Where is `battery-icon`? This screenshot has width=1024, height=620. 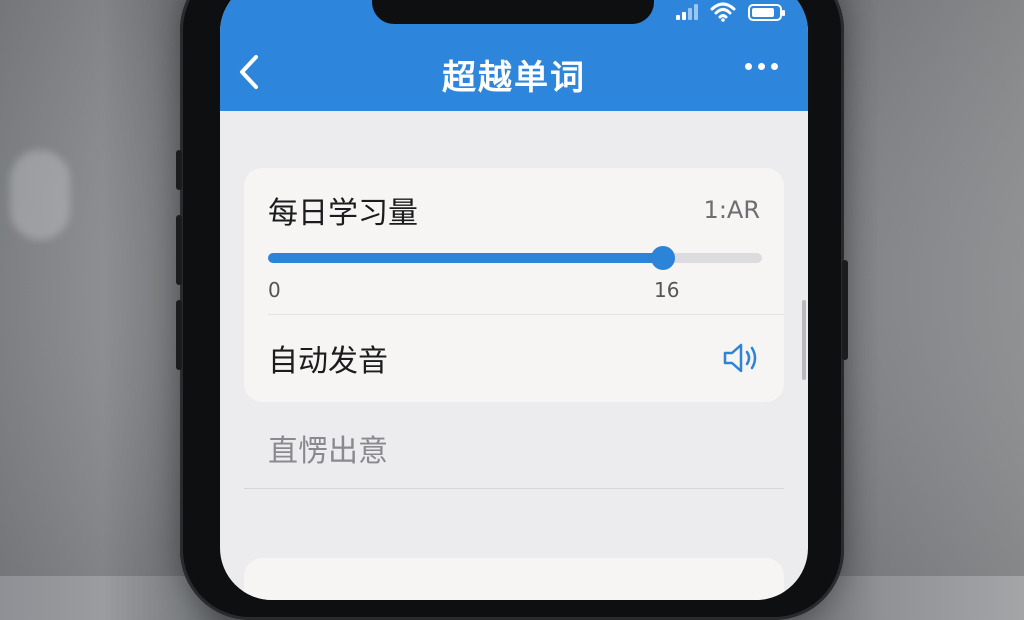 battery-icon is located at coordinates (766, 12).